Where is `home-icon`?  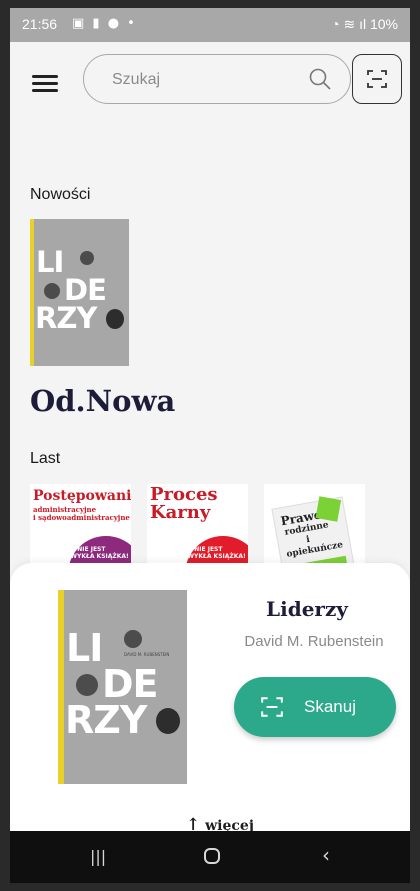 home-icon is located at coordinates (212, 856).